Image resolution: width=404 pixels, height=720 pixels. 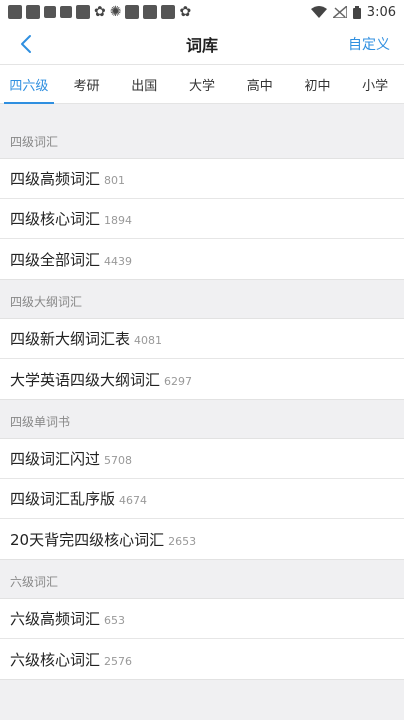 What do you see at coordinates (70, 339) in the screenshot?
I see `wordbook-title: 四级新大纲词汇表` at bounding box center [70, 339].